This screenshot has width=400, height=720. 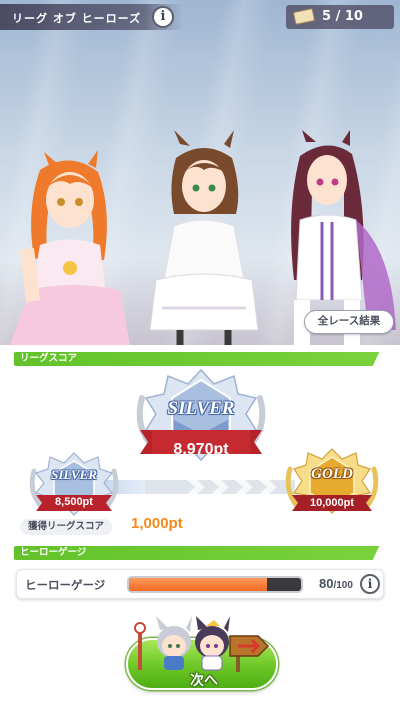 What do you see at coordinates (370, 584) in the screenshot?
I see `gauge-info-icon: i` at bounding box center [370, 584].